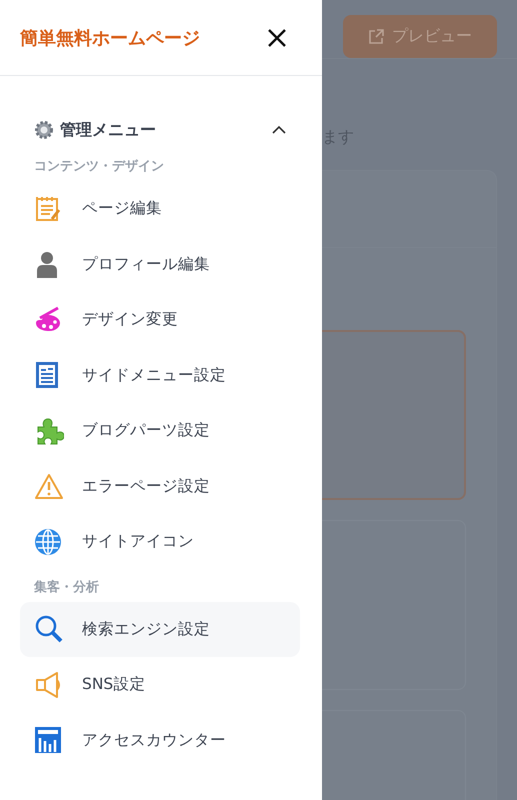 The width and height of the screenshot is (517, 800). What do you see at coordinates (160, 375) in the screenshot?
I see `menu-item: サイドメニュー設定` at bounding box center [160, 375].